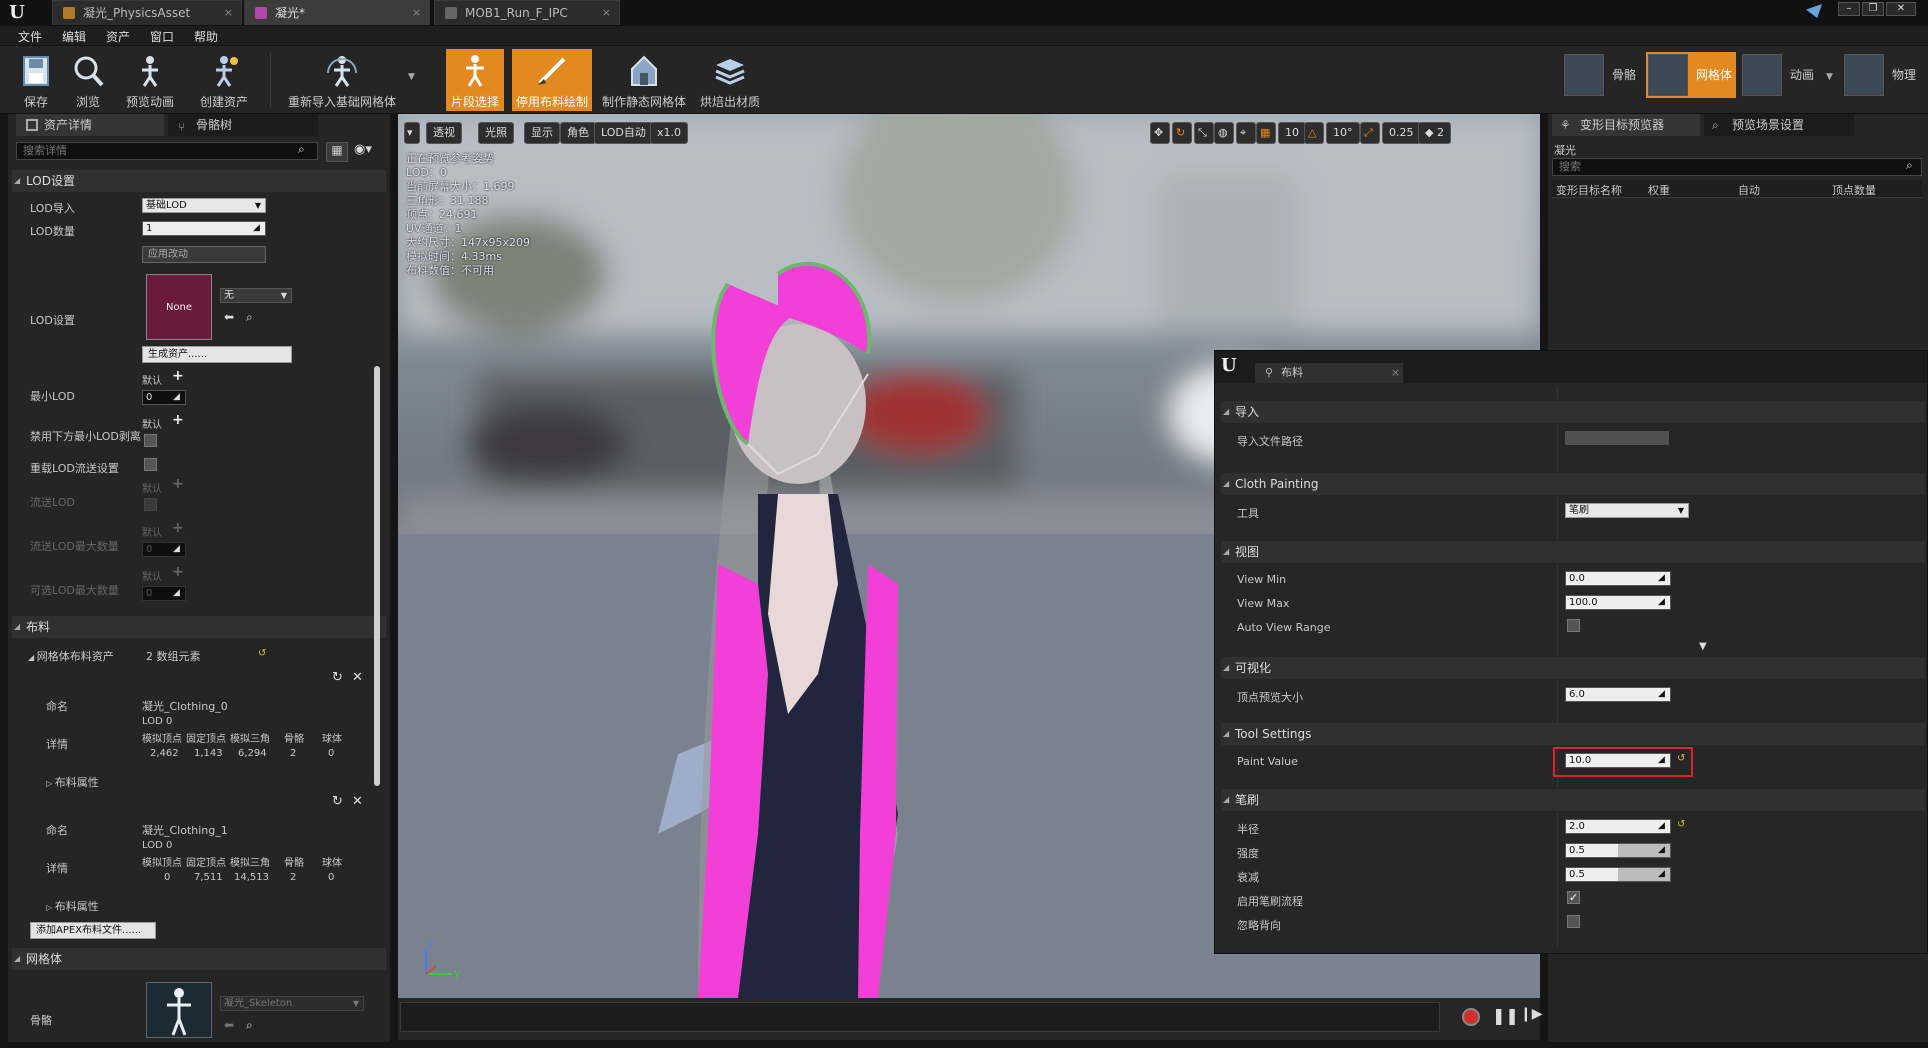 This screenshot has width=1928, height=1048. What do you see at coordinates (1573, 734) in the screenshot?
I see `section-tool-settings: Tool Settings` at bounding box center [1573, 734].